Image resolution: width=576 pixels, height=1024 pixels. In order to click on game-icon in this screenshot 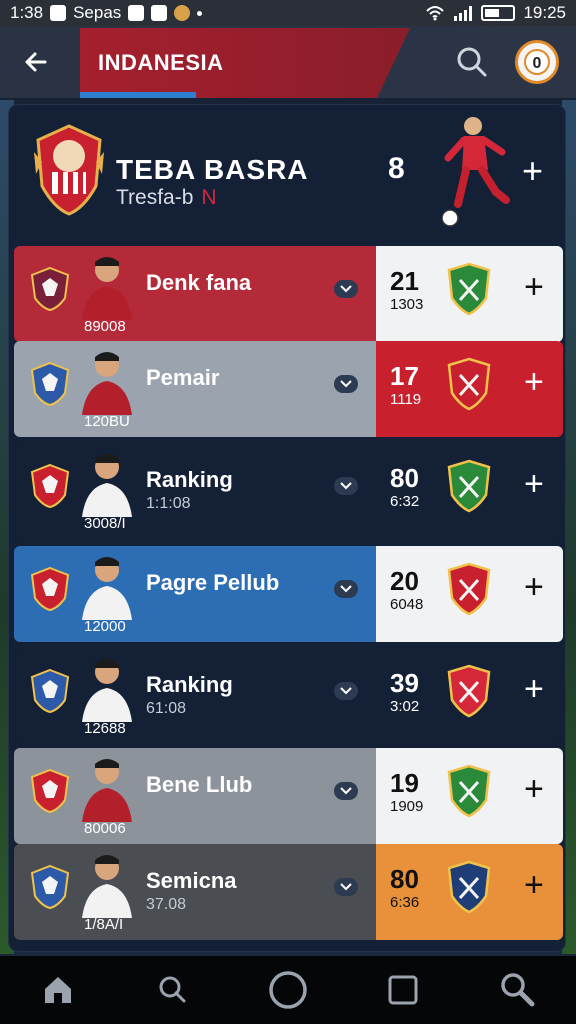, I will do `click(182, 13)`.